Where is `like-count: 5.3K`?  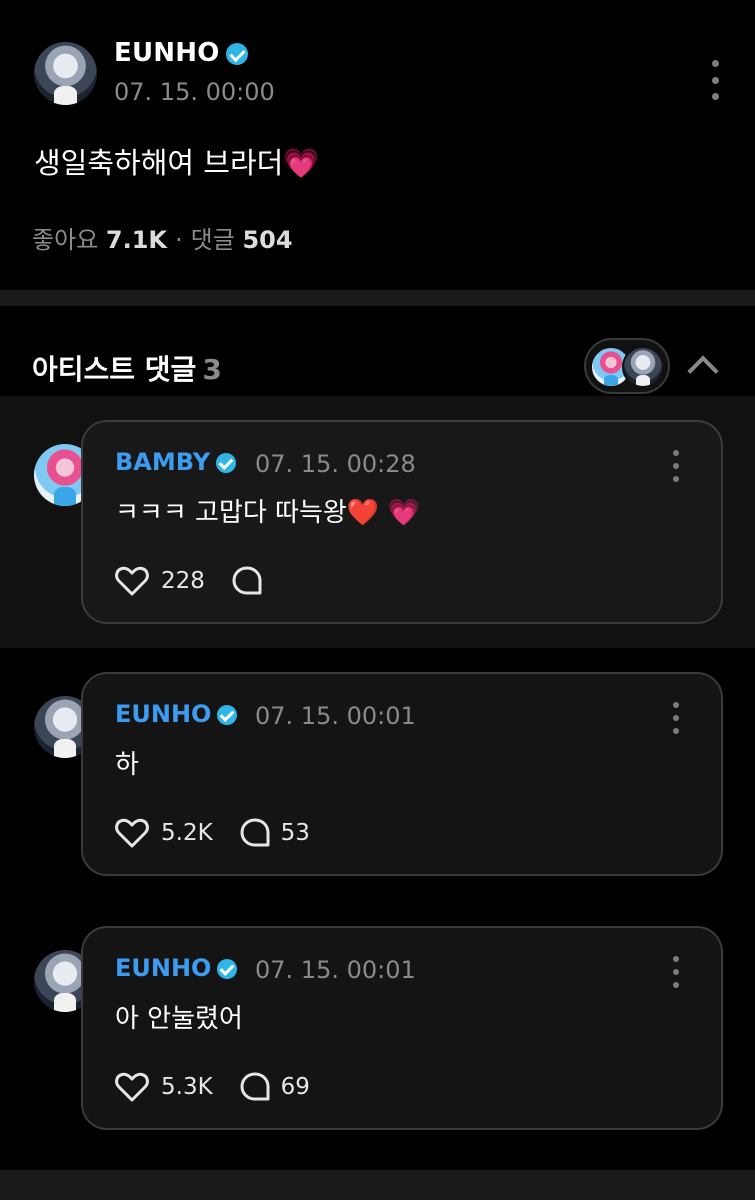
like-count: 5.3K is located at coordinates (187, 1087).